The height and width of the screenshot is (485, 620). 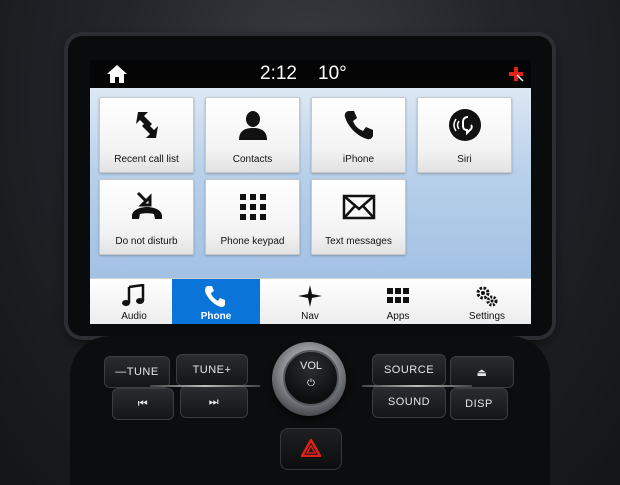 I want to click on nav-navigation: Nav, so click(x=310, y=301).